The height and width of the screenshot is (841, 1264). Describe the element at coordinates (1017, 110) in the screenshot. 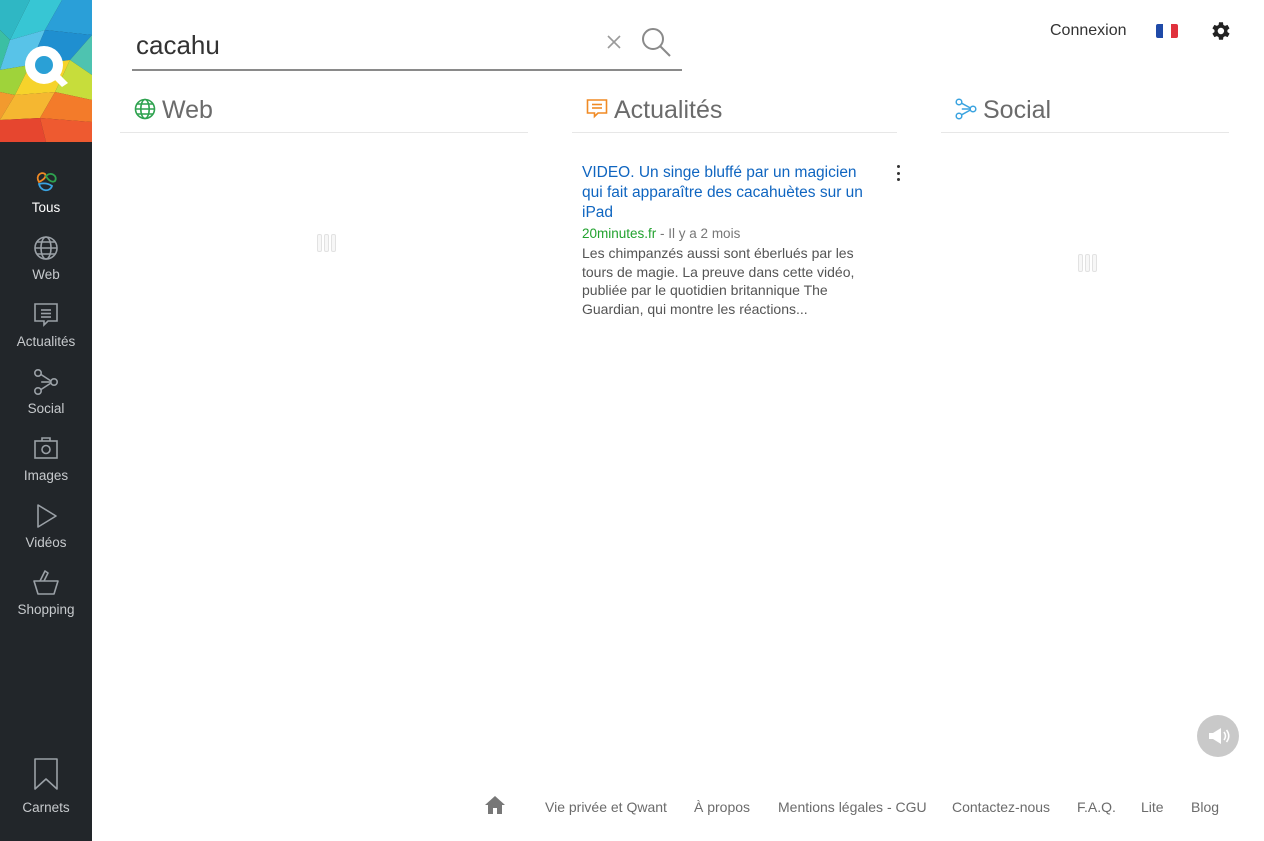

I see `column-title: Social` at that location.